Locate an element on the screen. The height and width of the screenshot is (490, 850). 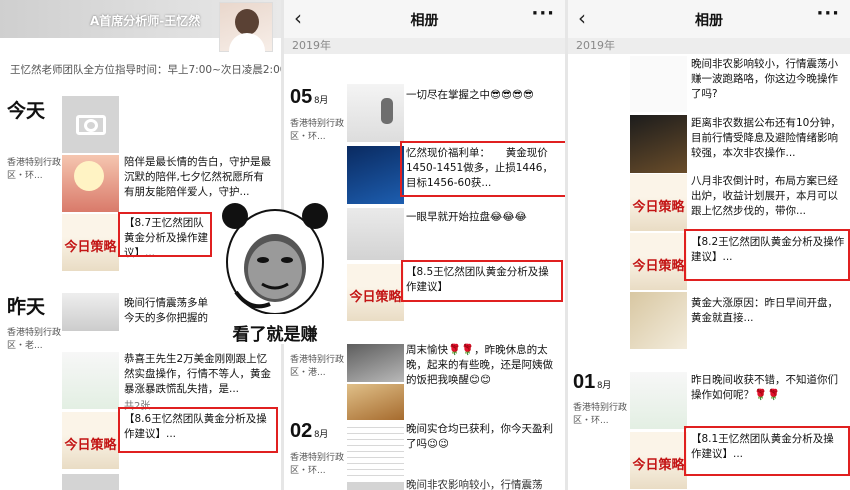
sticker-caption: 看了就是赚 is located at coordinates (275, 335).